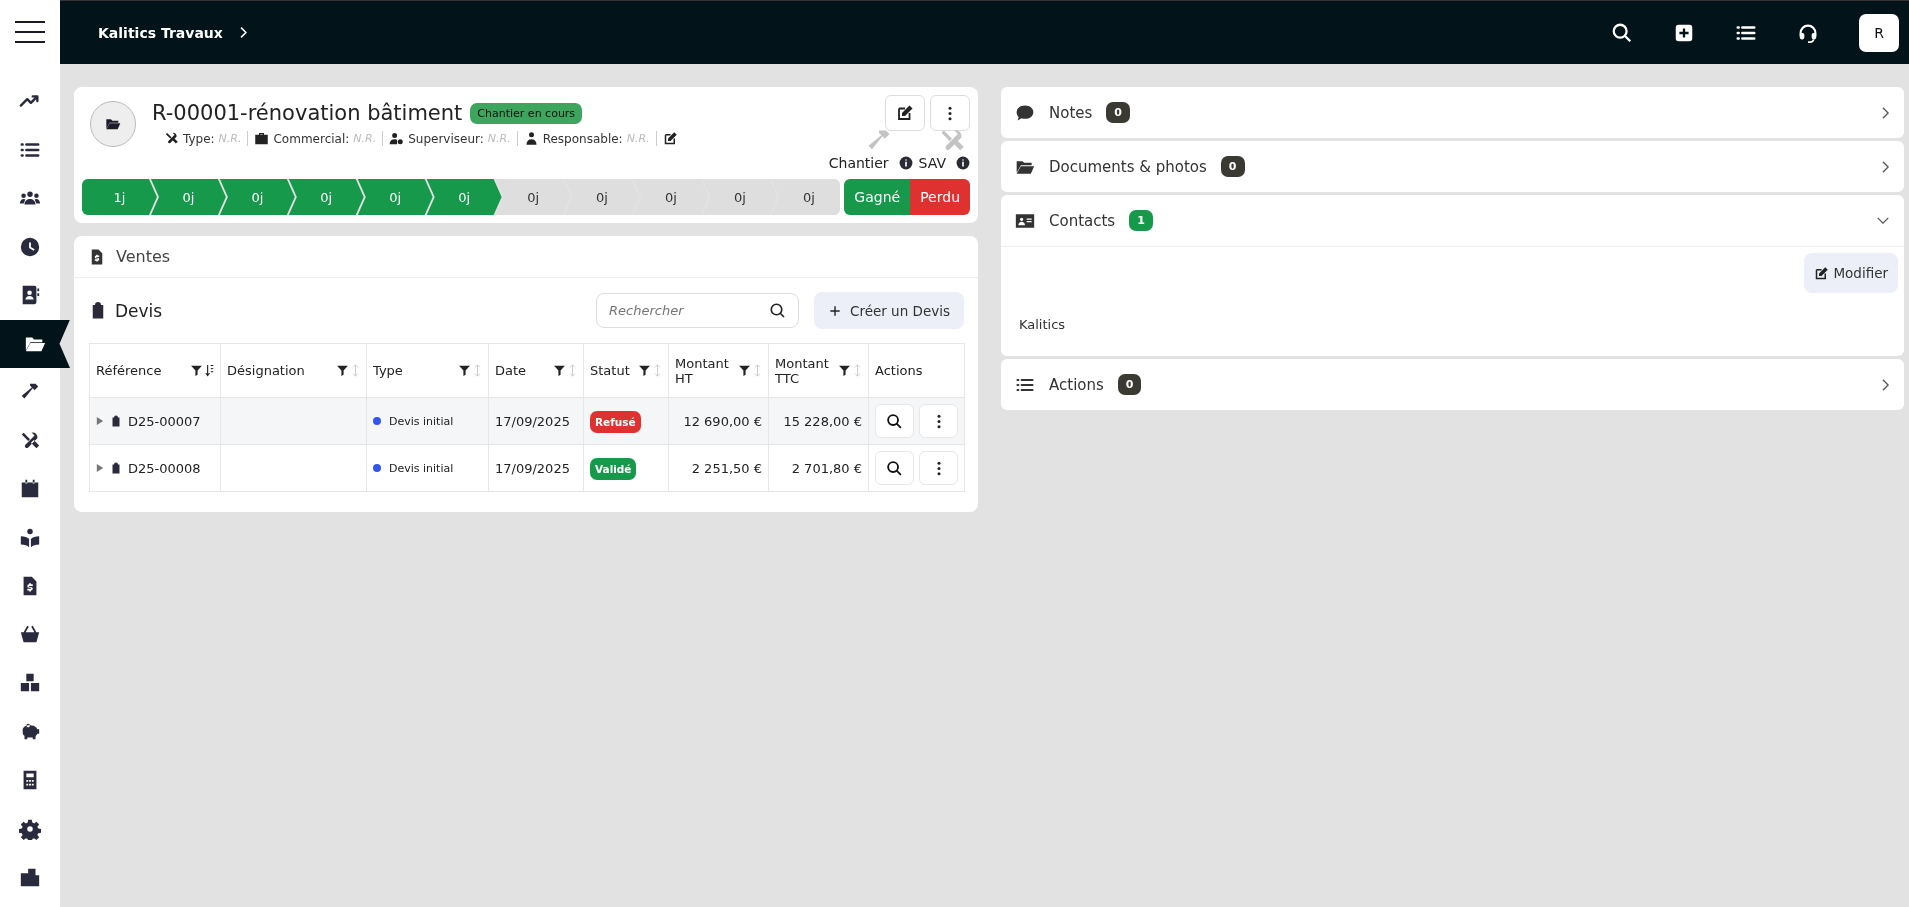 Image resolution: width=1909 pixels, height=907 pixels. Describe the element at coordinates (30, 828) in the screenshot. I see `gear-icon` at that location.